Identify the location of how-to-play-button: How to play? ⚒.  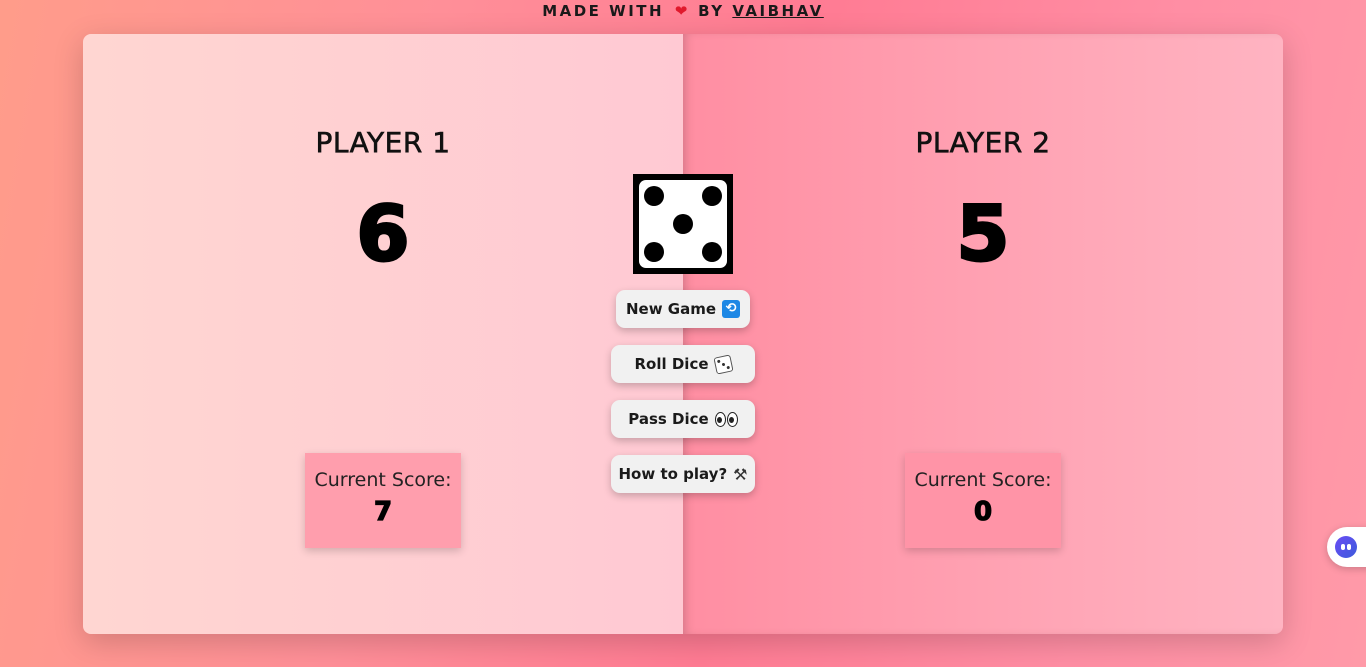
(683, 474).